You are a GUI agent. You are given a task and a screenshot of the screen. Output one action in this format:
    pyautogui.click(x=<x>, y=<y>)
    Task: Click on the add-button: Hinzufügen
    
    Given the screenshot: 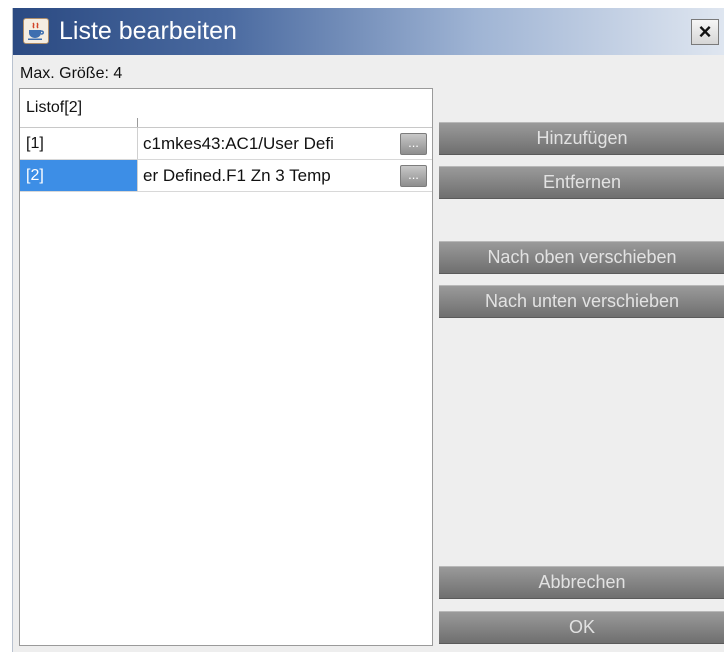 What is the action you would take?
    pyautogui.click(x=581, y=138)
    